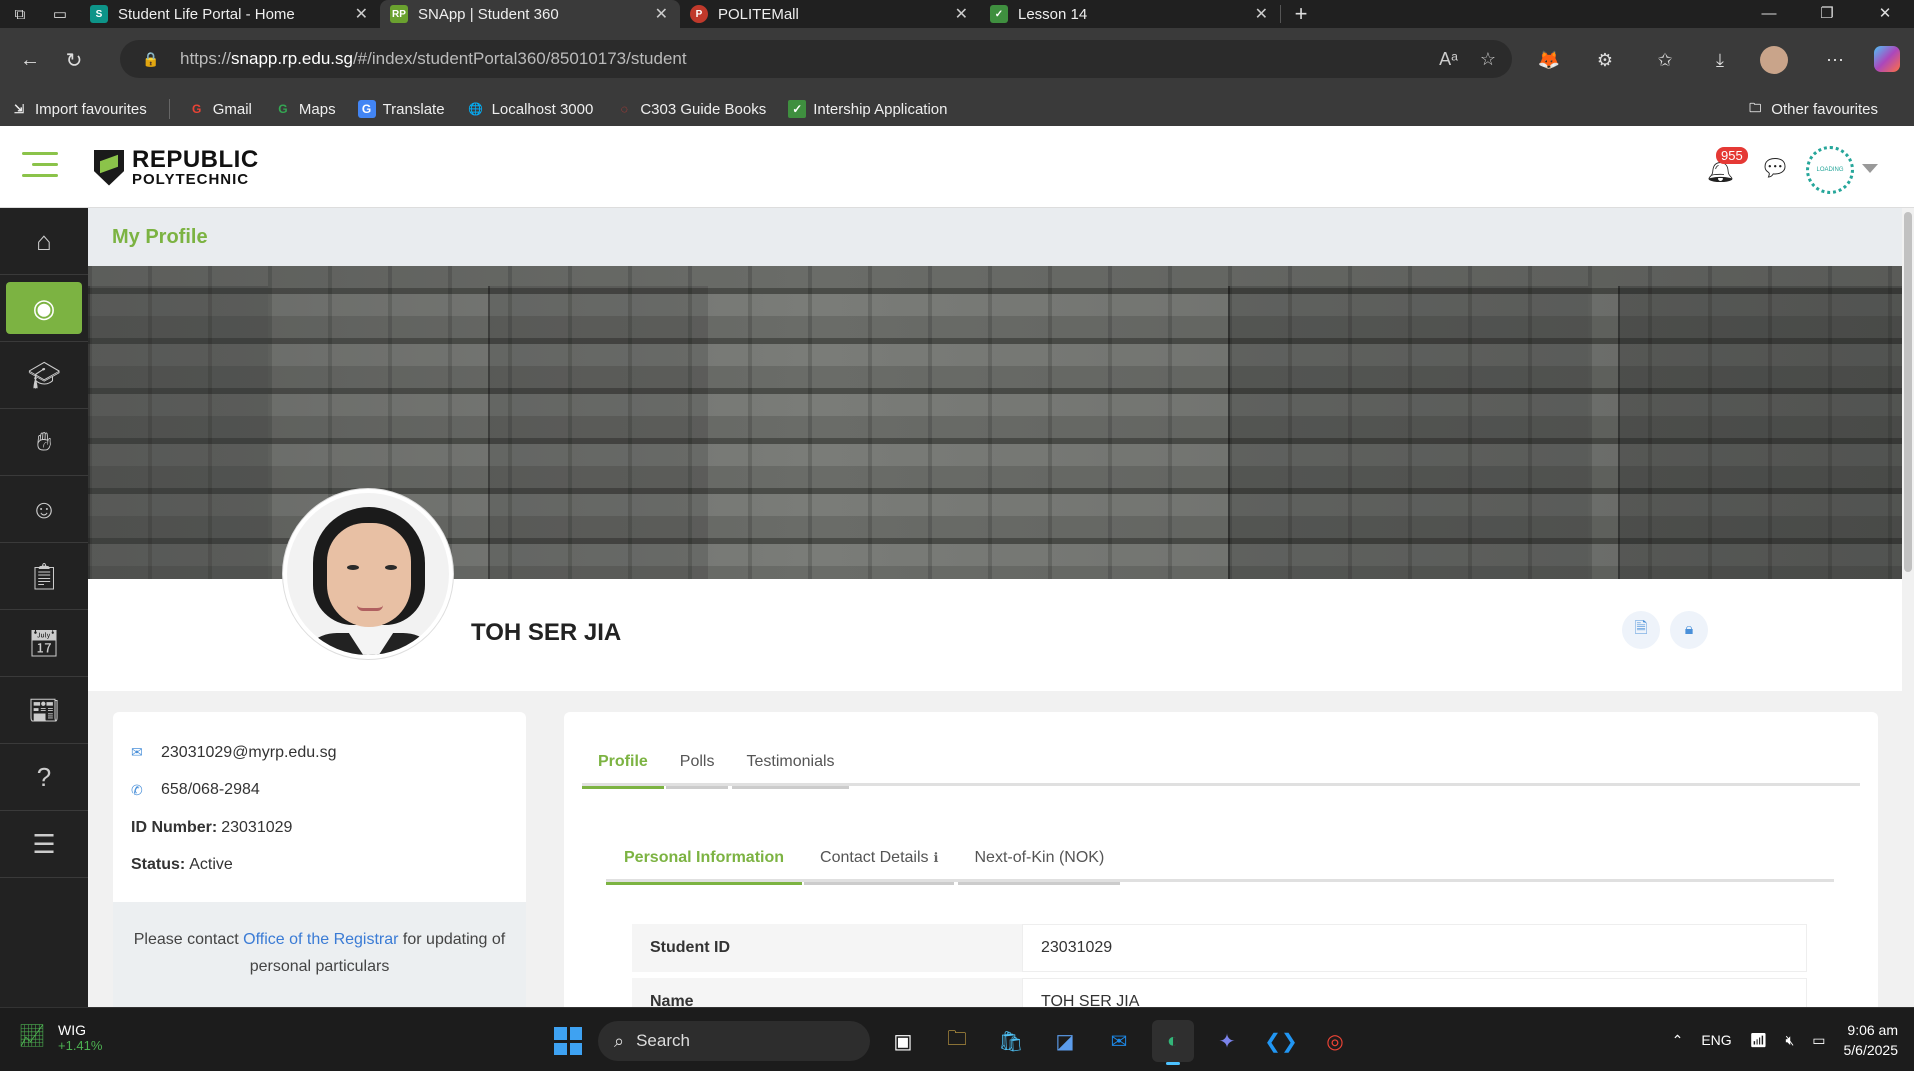  What do you see at coordinates (44, 509) in the screenshot?
I see `sidebar-item-account: ☺` at bounding box center [44, 509].